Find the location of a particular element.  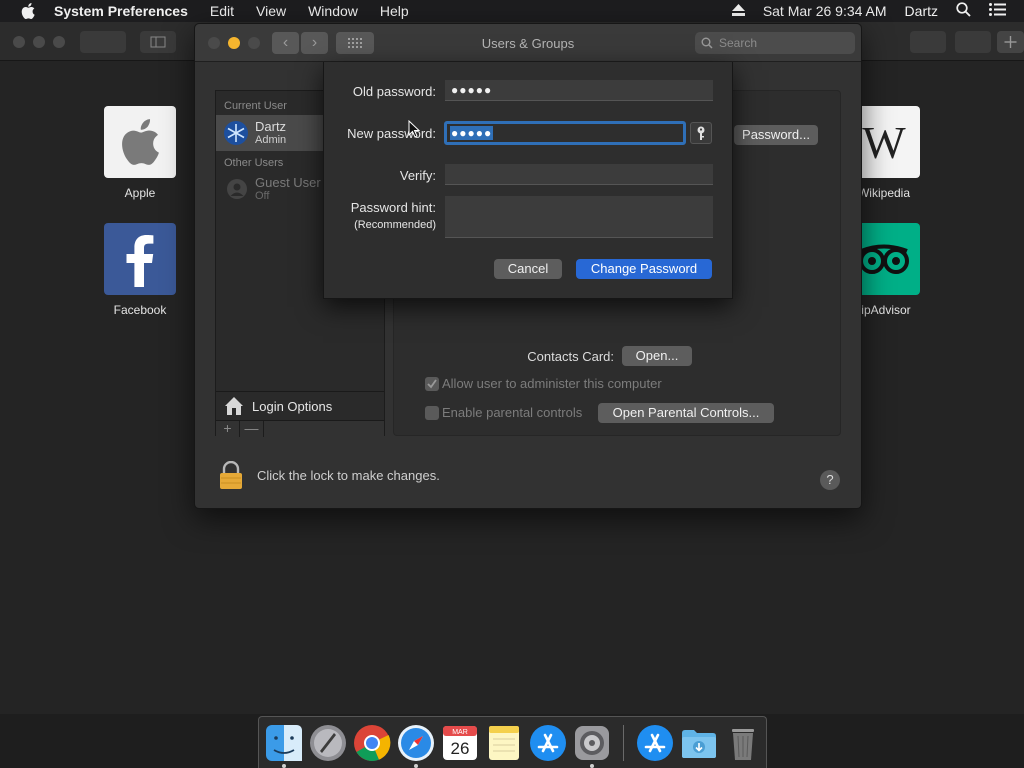

allow-admin-checkbox is located at coordinates (432, 384).